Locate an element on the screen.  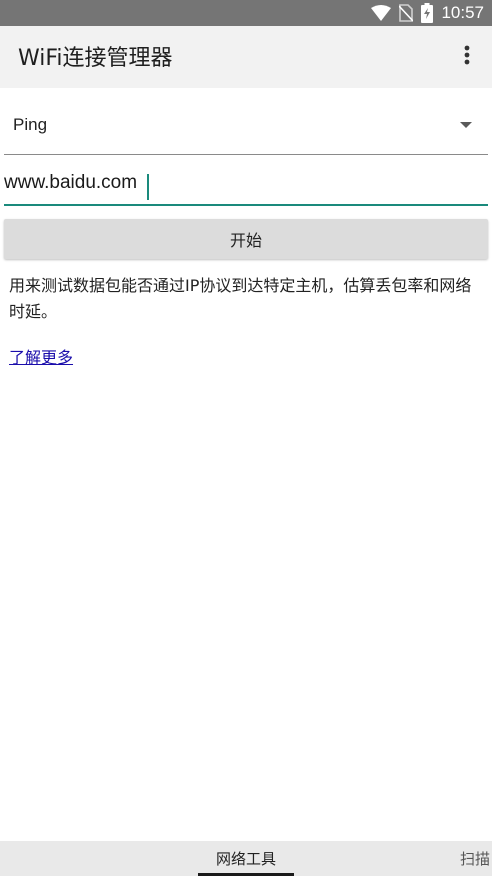
battery-charging-icon is located at coordinates (427, 13).